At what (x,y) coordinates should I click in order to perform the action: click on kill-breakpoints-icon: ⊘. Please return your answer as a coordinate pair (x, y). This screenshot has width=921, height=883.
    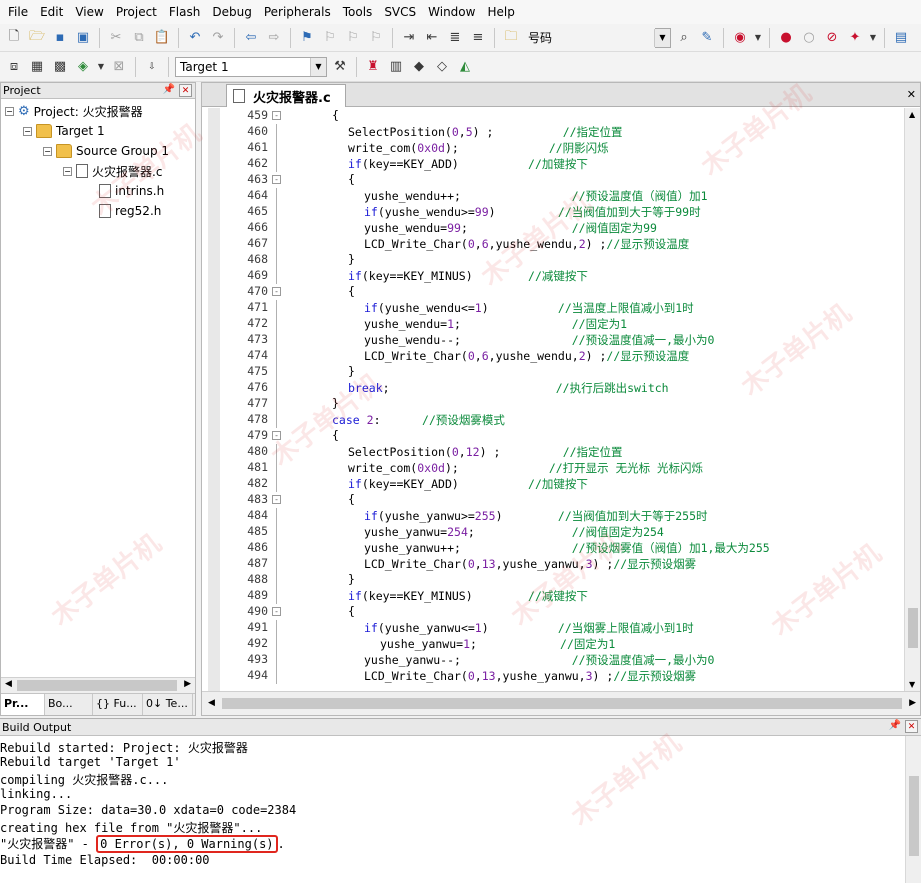
    Looking at the image, I should click on (832, 38).